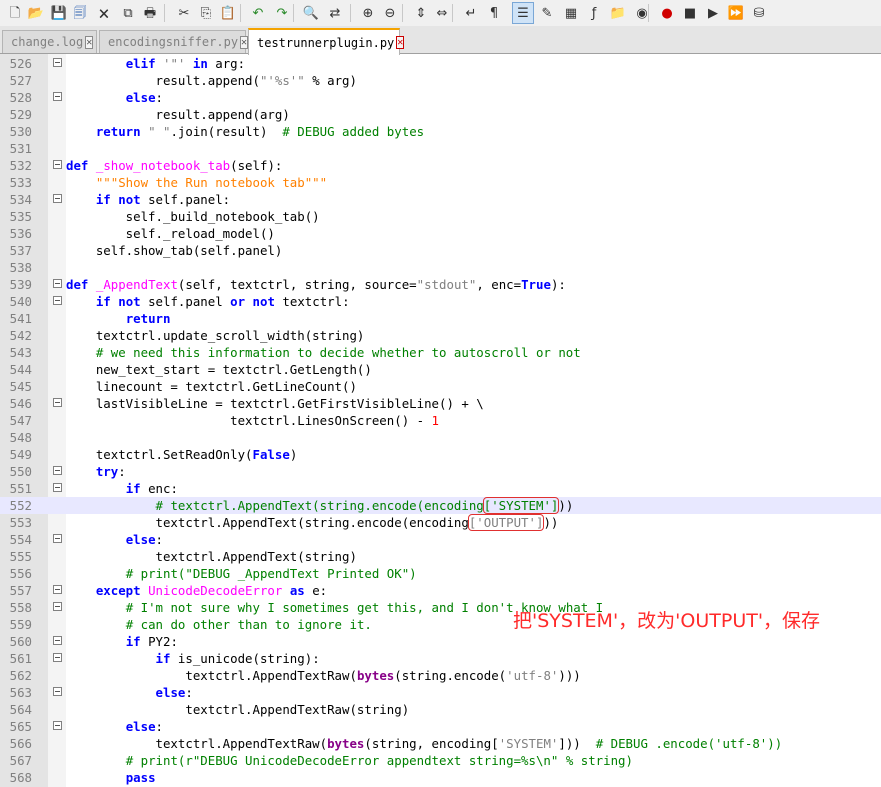 Image resolution: width=881 pixels, height=787 pixels. What do you see at coordinates (311, 13) in the screenshot?
I see `find-icon: 🔍` at bounding box center [311, 13].